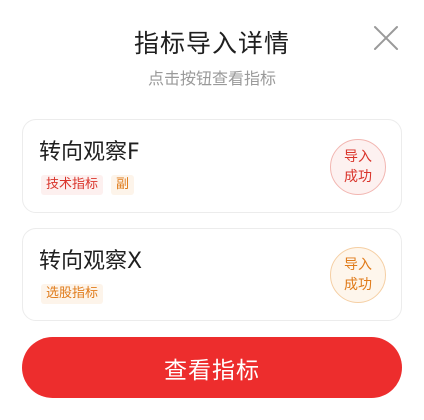 The image size is (424, 420). I want to click on indicator-tags: 技术指标 副, so click(88, 185).